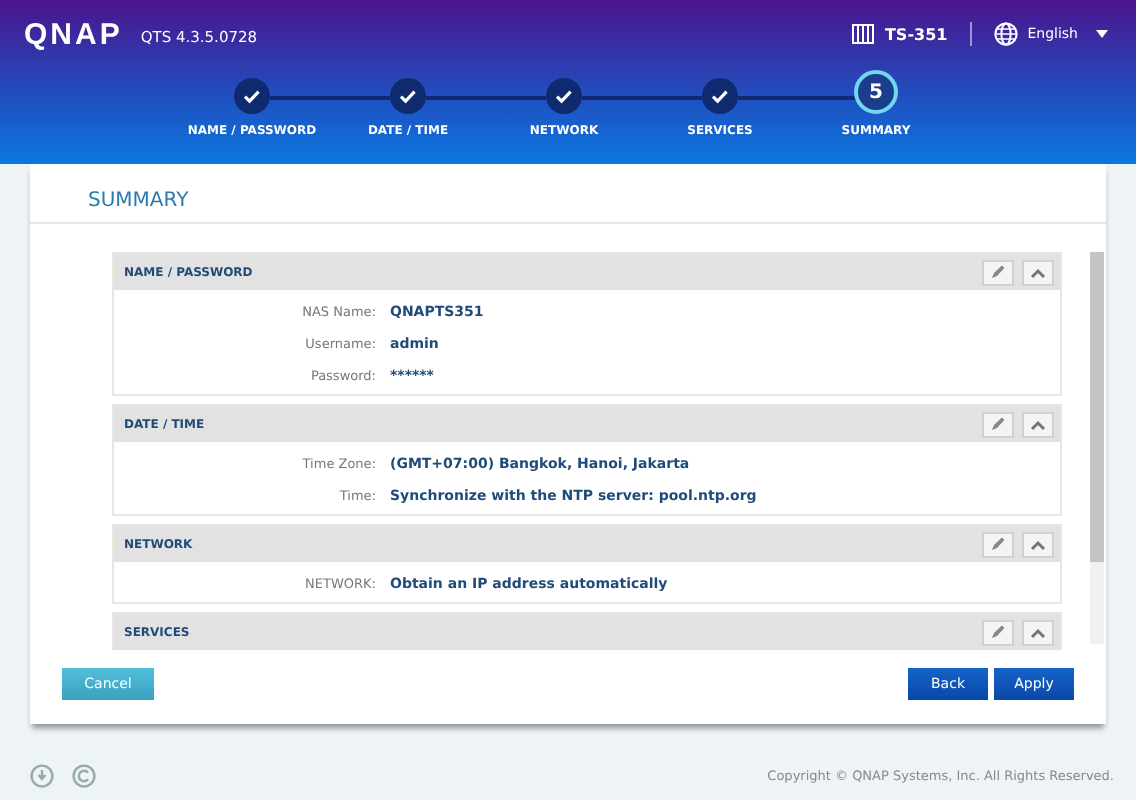  Describe the element at coordinates (916, 34) in the screenshot. I see `device-name: TS-351` at that location.